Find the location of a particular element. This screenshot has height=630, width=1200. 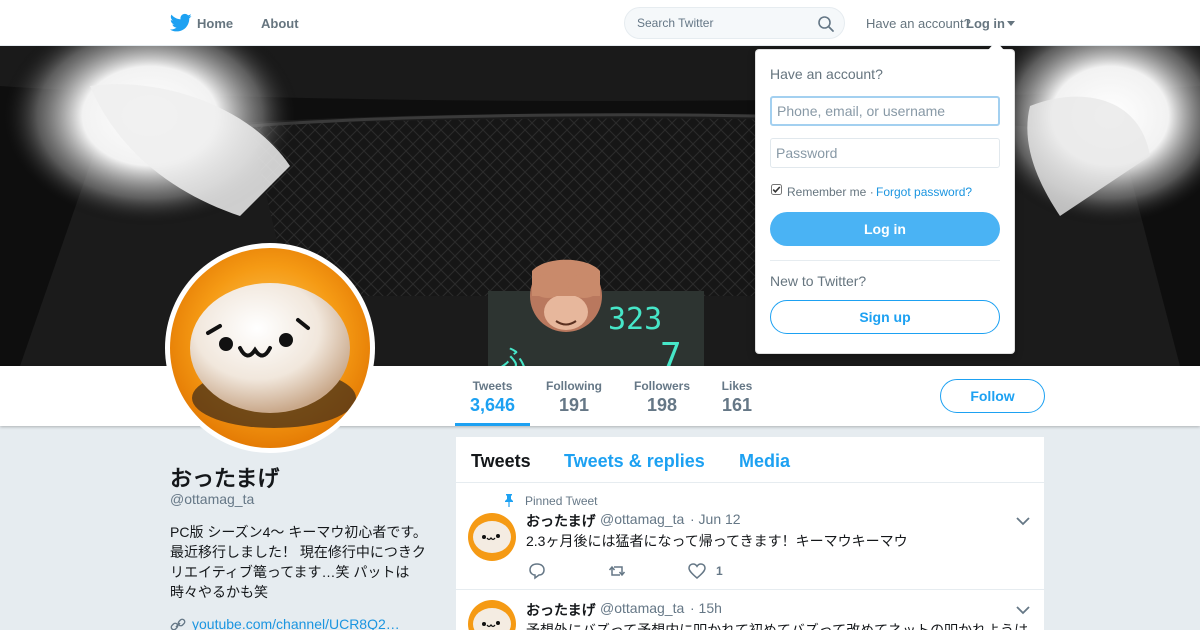

tab-tweets: Tweets is located at coordinates (501, 461).